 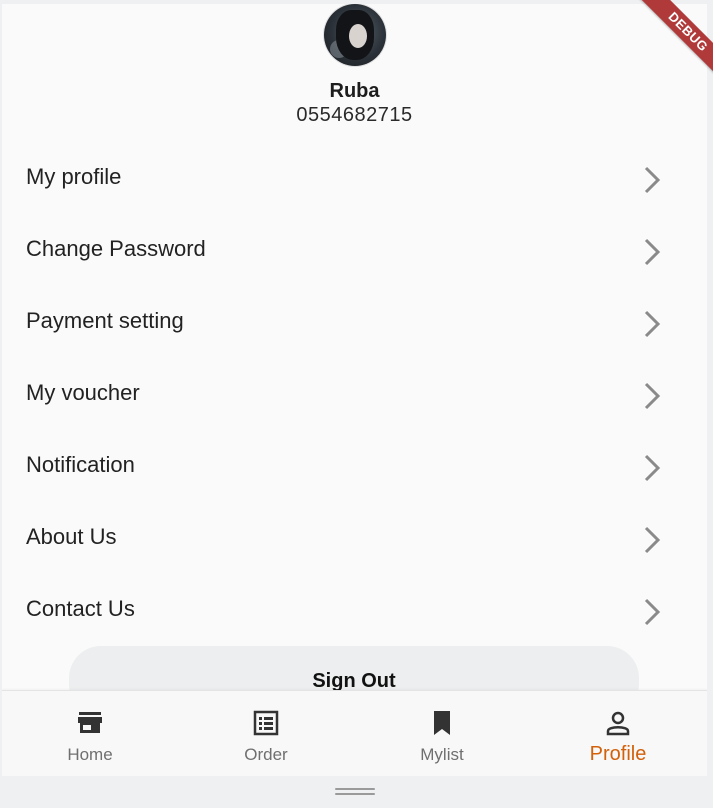 I want to click on avatar, so click(x=355, y=35).